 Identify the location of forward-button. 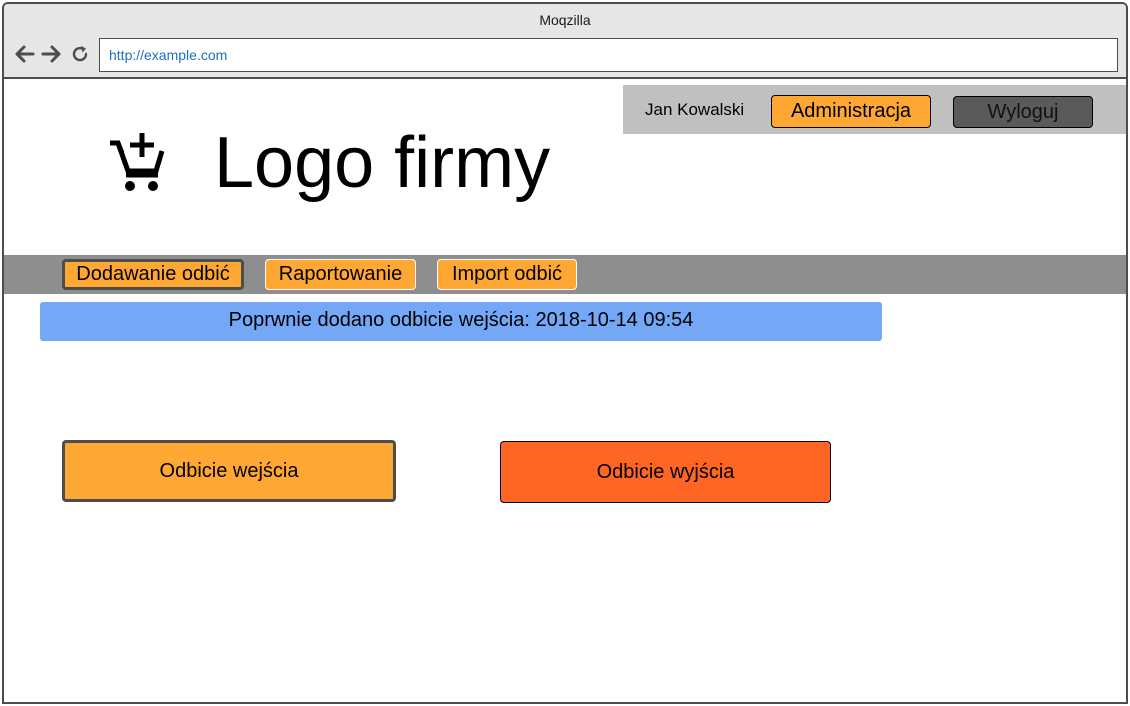
(52, 54).